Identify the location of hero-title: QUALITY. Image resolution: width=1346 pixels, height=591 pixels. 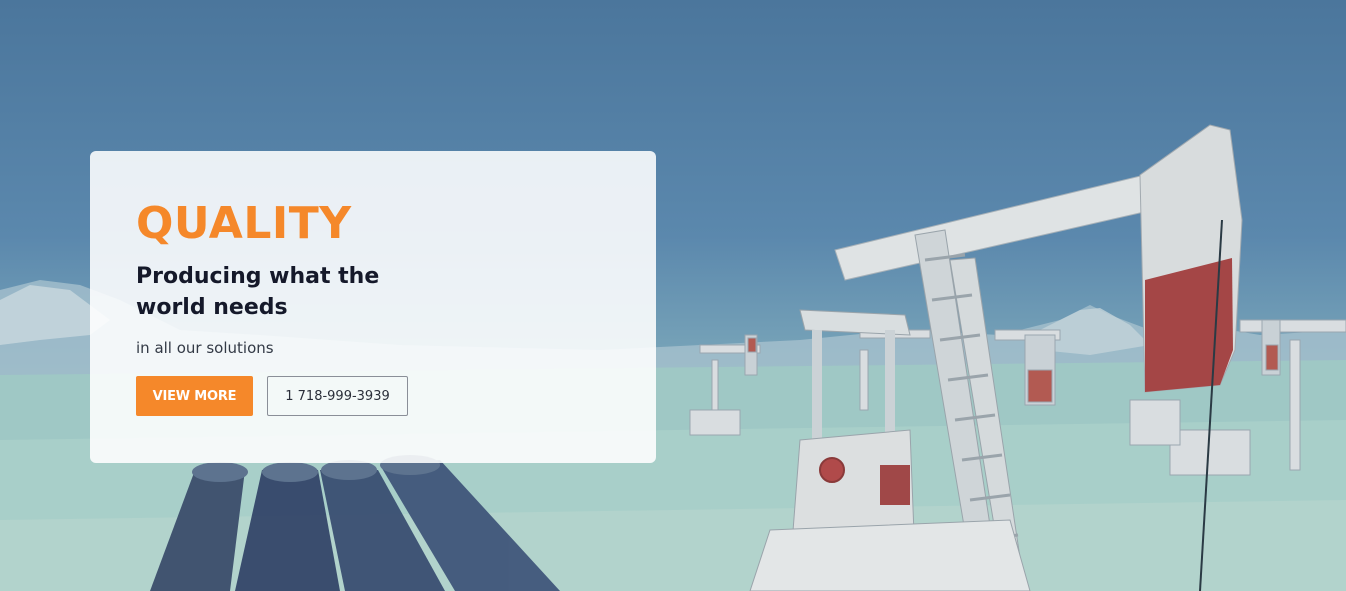
(244, 223).